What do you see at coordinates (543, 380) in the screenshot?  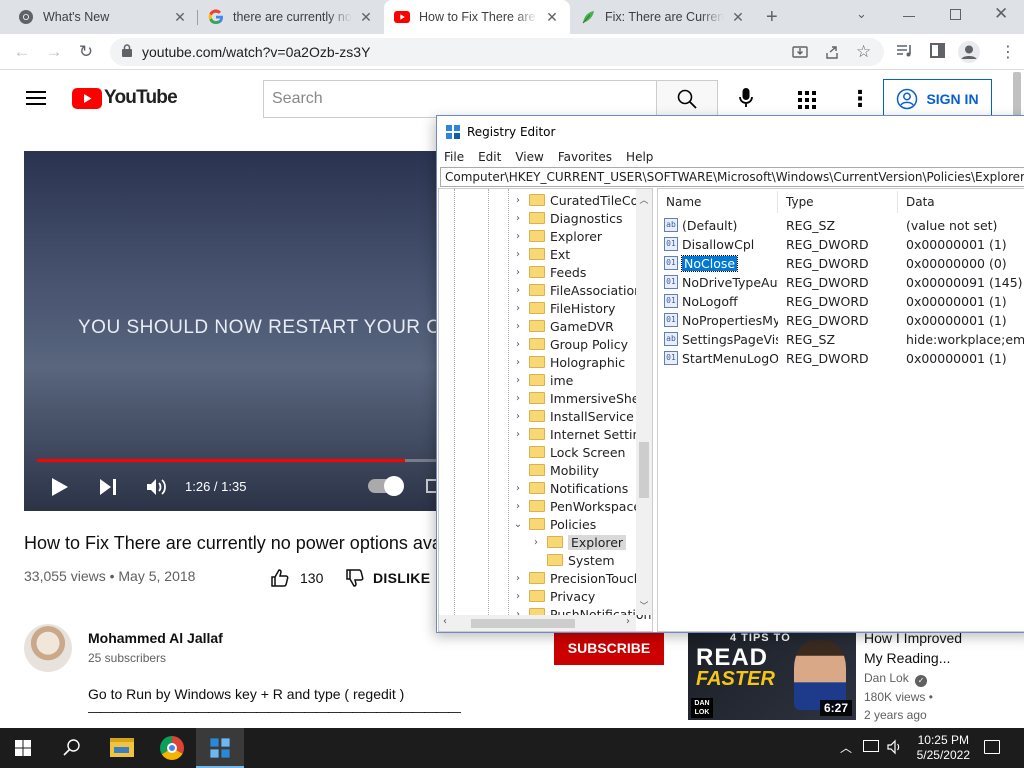 I see `tree-item: › ime` at bounding box center [543, 380].